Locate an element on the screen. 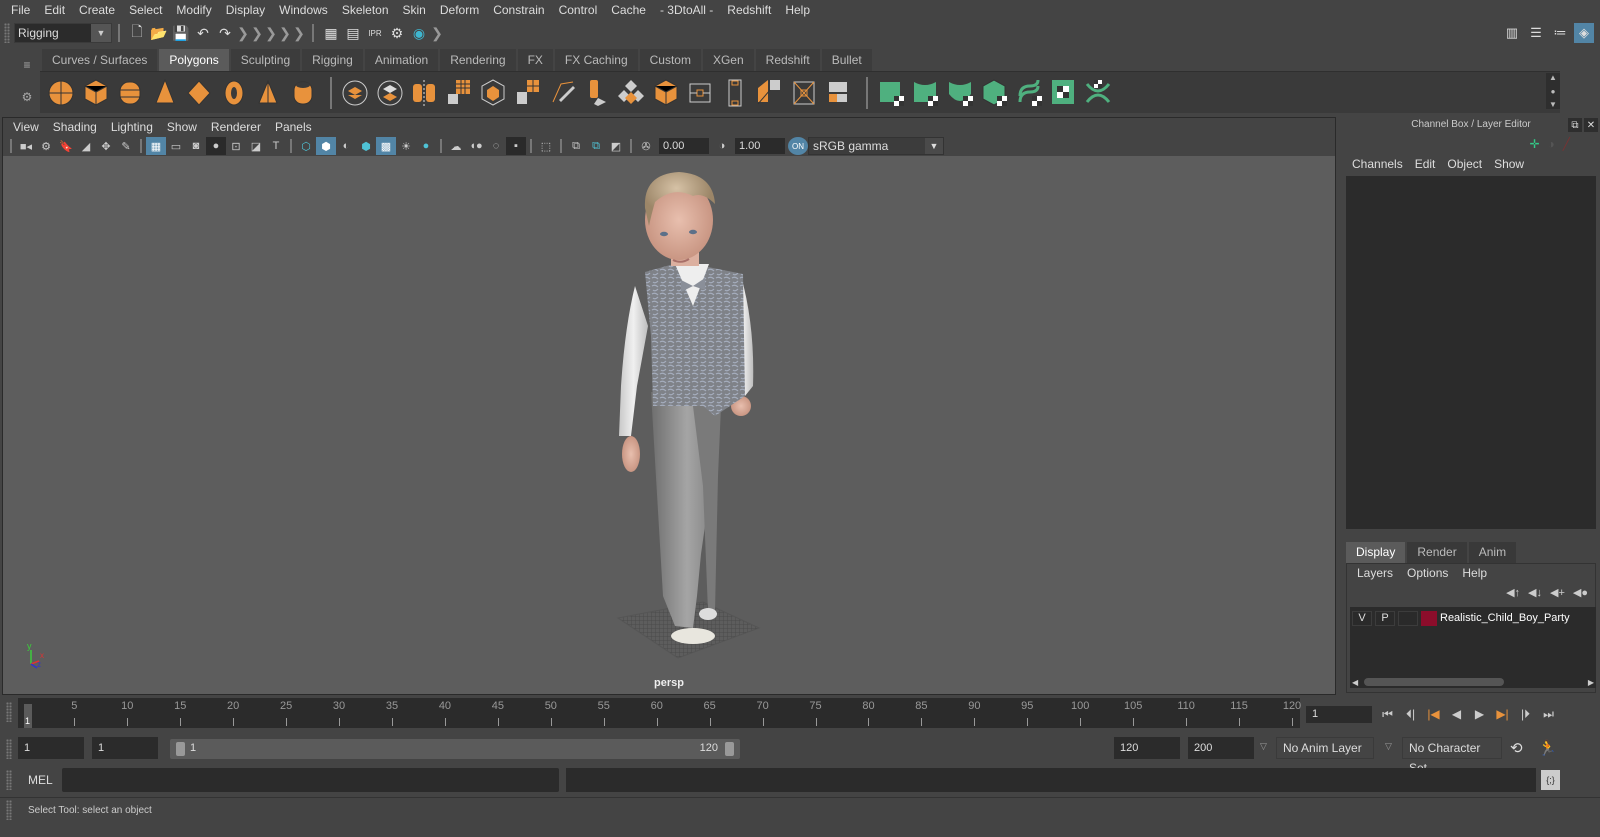 The width and height of the screenshot is (1600, 837). character-set-dropdown: No Character Set is located at coordinates (1452, 756).